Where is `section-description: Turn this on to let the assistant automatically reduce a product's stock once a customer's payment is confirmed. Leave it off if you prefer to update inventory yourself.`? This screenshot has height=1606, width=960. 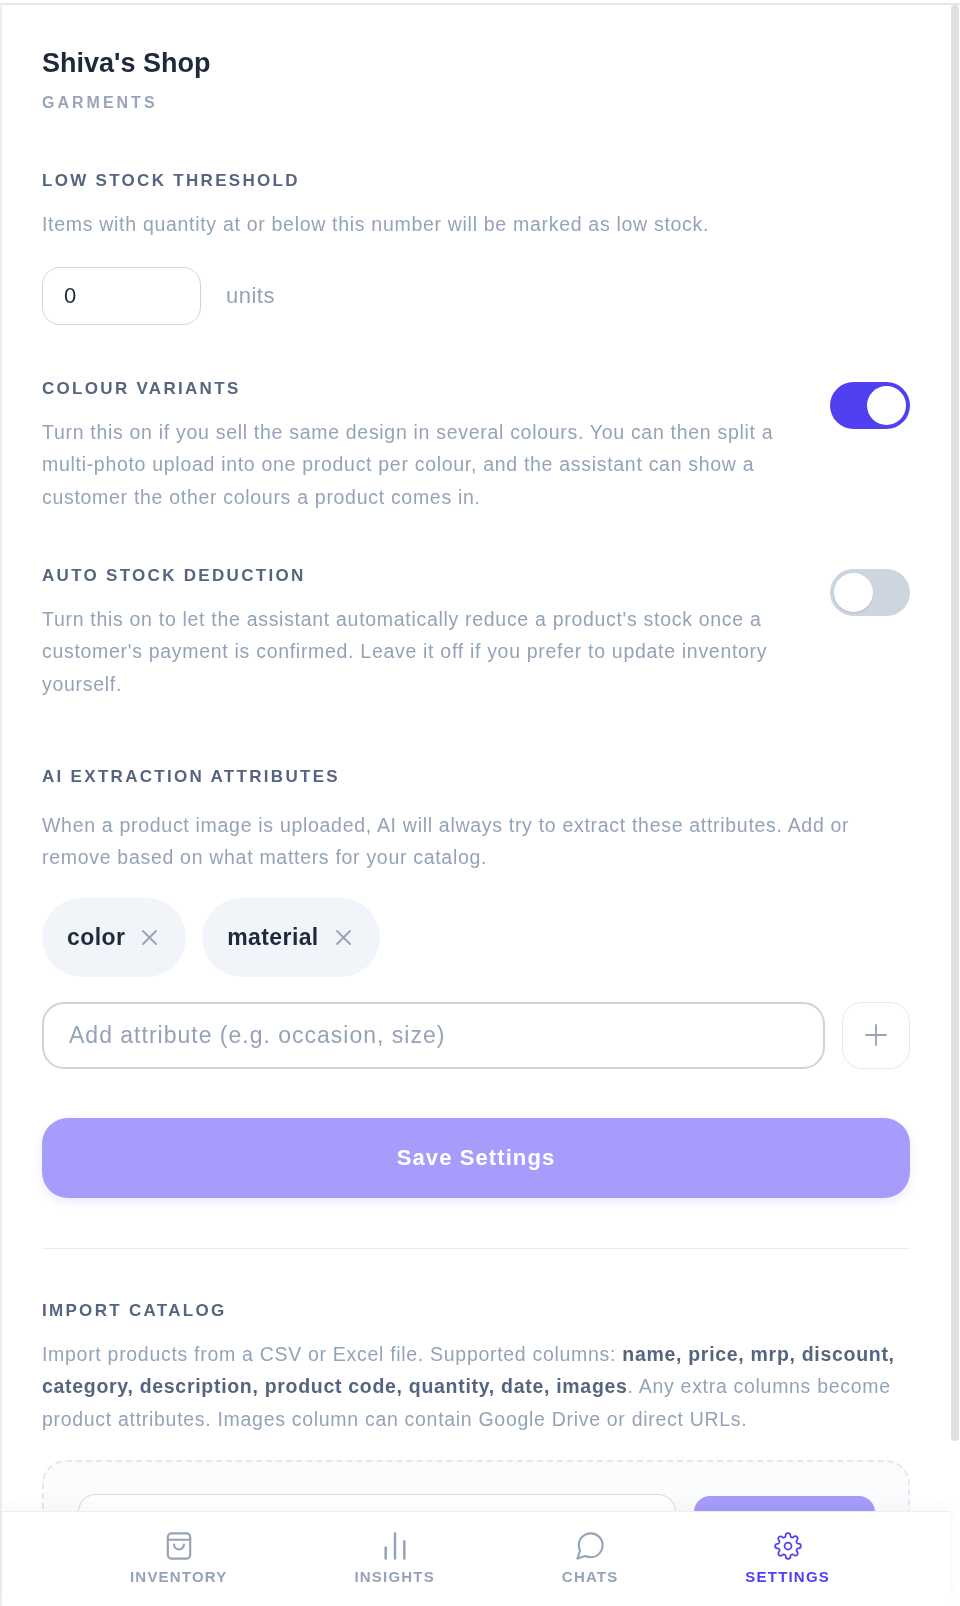
section-description: Turn this on to let the assistant automatically reduce a product's stock once a customer's payment is confirmed. Leave it off if you prefer to update inventory yourself. is located at coordinates (405, 651).